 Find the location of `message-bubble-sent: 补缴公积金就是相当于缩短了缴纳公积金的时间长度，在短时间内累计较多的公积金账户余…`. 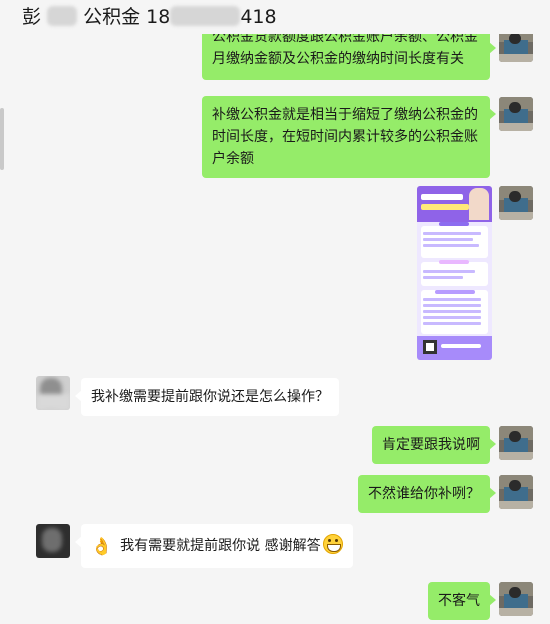

message-bubble-sent: 补缴公积金就是相当于缩短了缴纳公积金的时间长度，在短时间内累计较多的公积金账户余… is located at coordinates (349, 137).